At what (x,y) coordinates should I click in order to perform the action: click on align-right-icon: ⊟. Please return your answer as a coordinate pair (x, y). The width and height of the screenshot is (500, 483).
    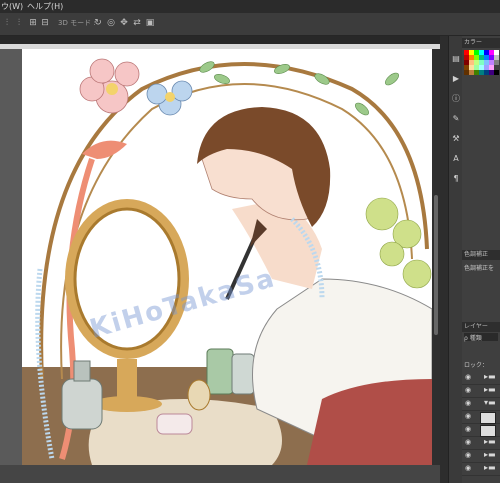
    Looking at the image, I should click on (45, 23).